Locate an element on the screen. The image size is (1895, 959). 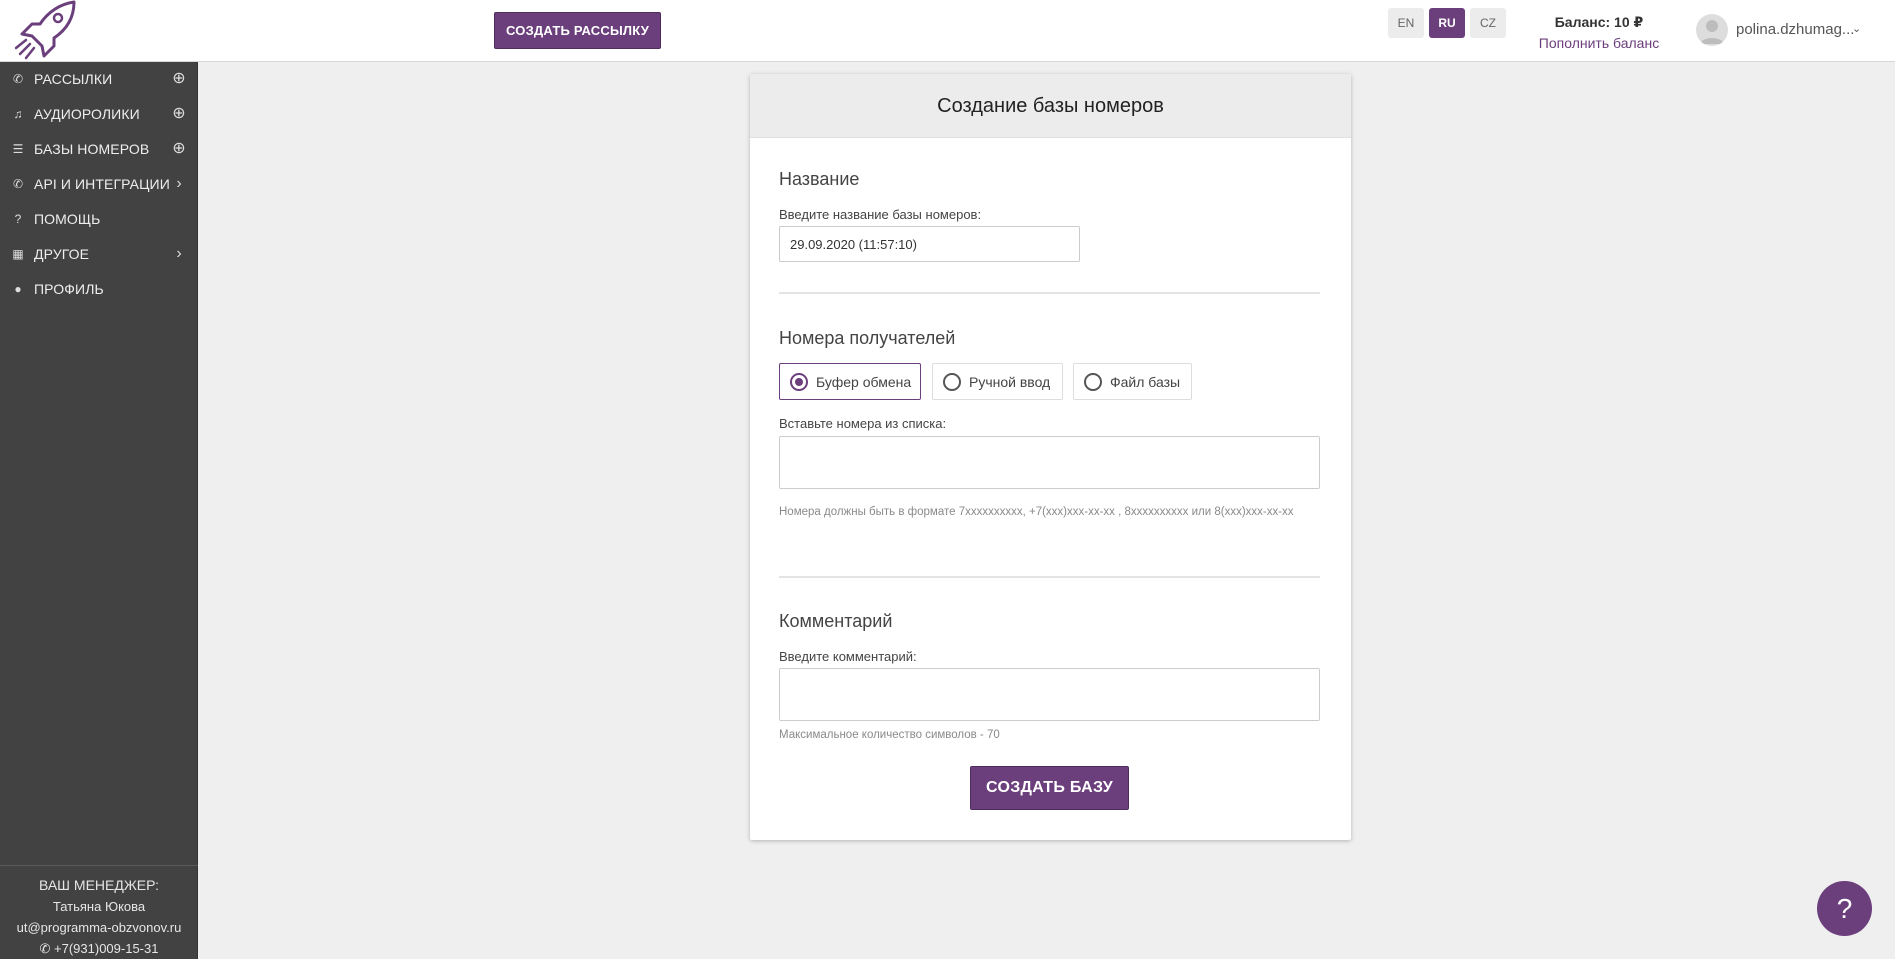
sidebar-item-api: ✆ API И ИНТЕГРАЦИИ › is located at coordinates (99, 184).